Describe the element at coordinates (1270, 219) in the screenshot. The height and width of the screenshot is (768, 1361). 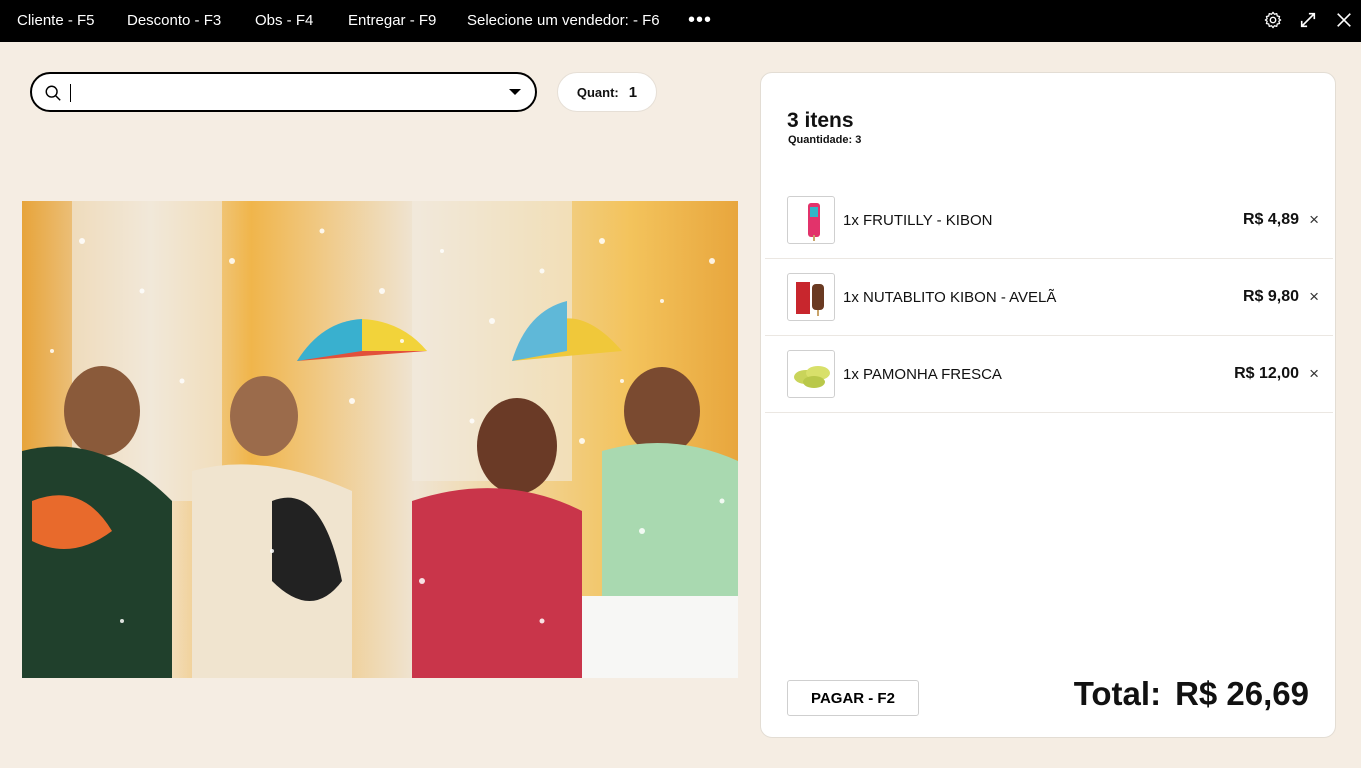
I see `cart-item-price: R$ 4,89` at that location.